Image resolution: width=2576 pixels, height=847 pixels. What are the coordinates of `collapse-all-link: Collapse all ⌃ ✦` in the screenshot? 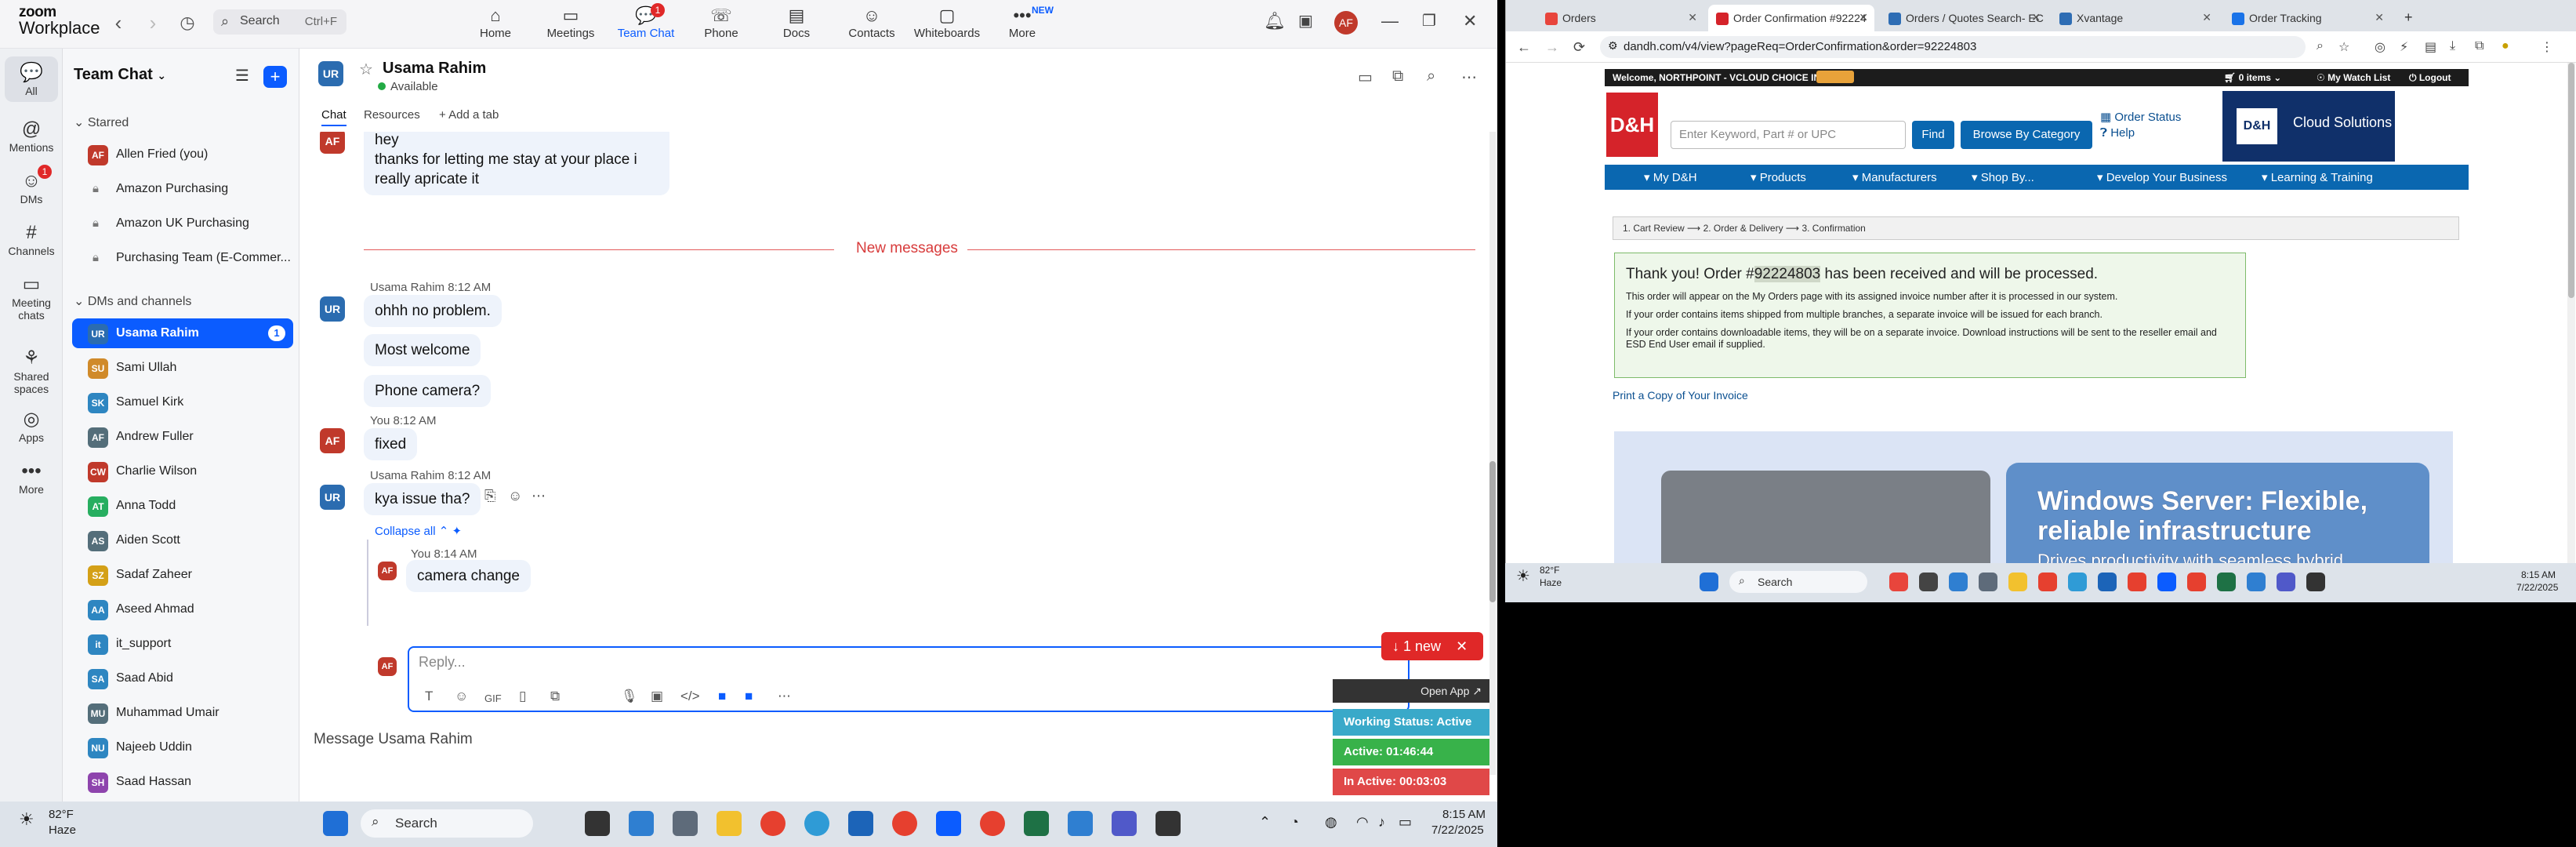 It's located at (419, 531).